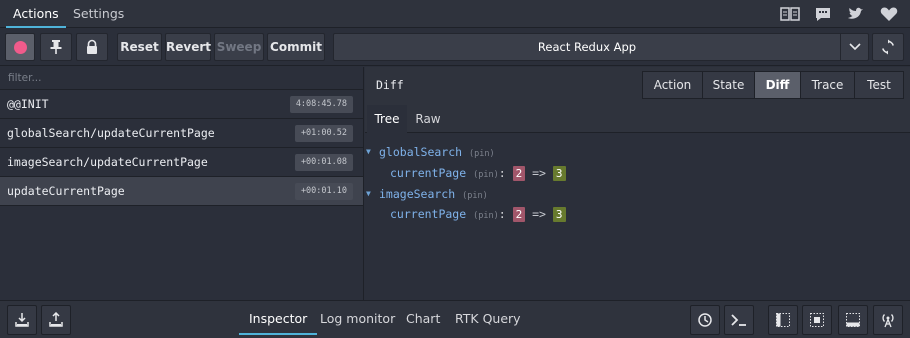 The height and width of the screenshot is (338, 910). I want to click on action-name: imageSearch/updateCurrentPage, so click(107, 162).